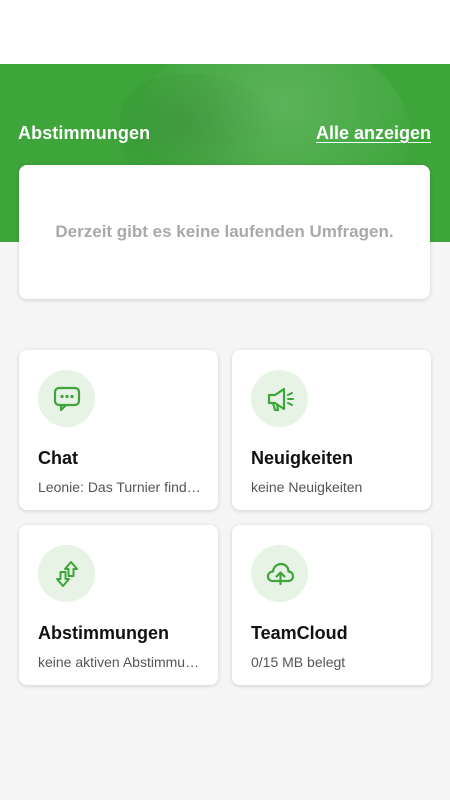 The width and height of the screenshot is (450, 800). I want to click on polls-section-title: Abstimmungen, so click(84, 133).